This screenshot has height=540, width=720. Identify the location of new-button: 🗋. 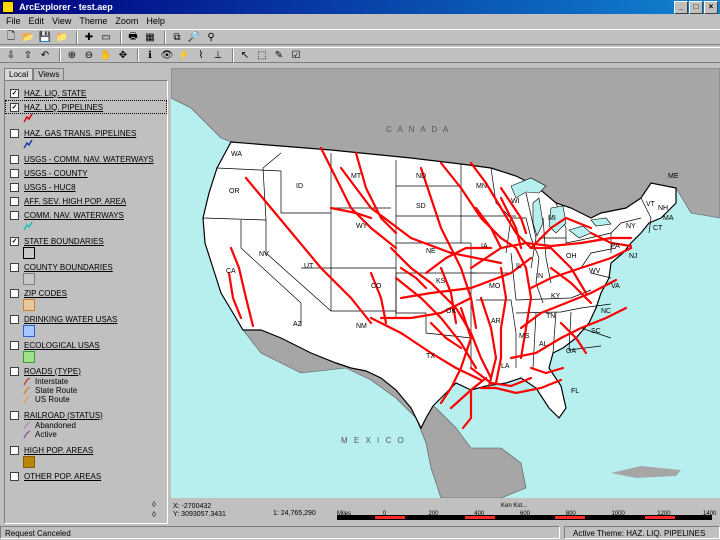
(11, 37).